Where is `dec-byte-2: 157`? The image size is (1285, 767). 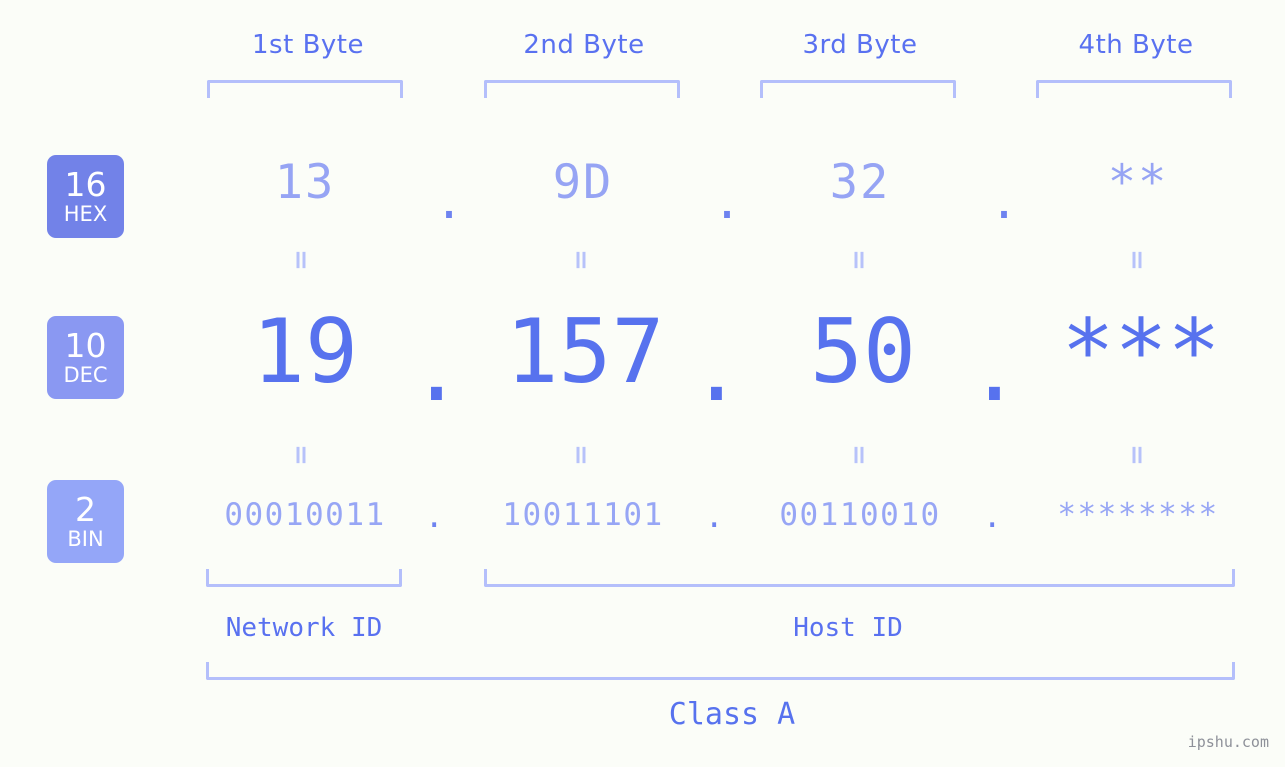 dec-byte-2: 157 is located at coordinates (585, 351).